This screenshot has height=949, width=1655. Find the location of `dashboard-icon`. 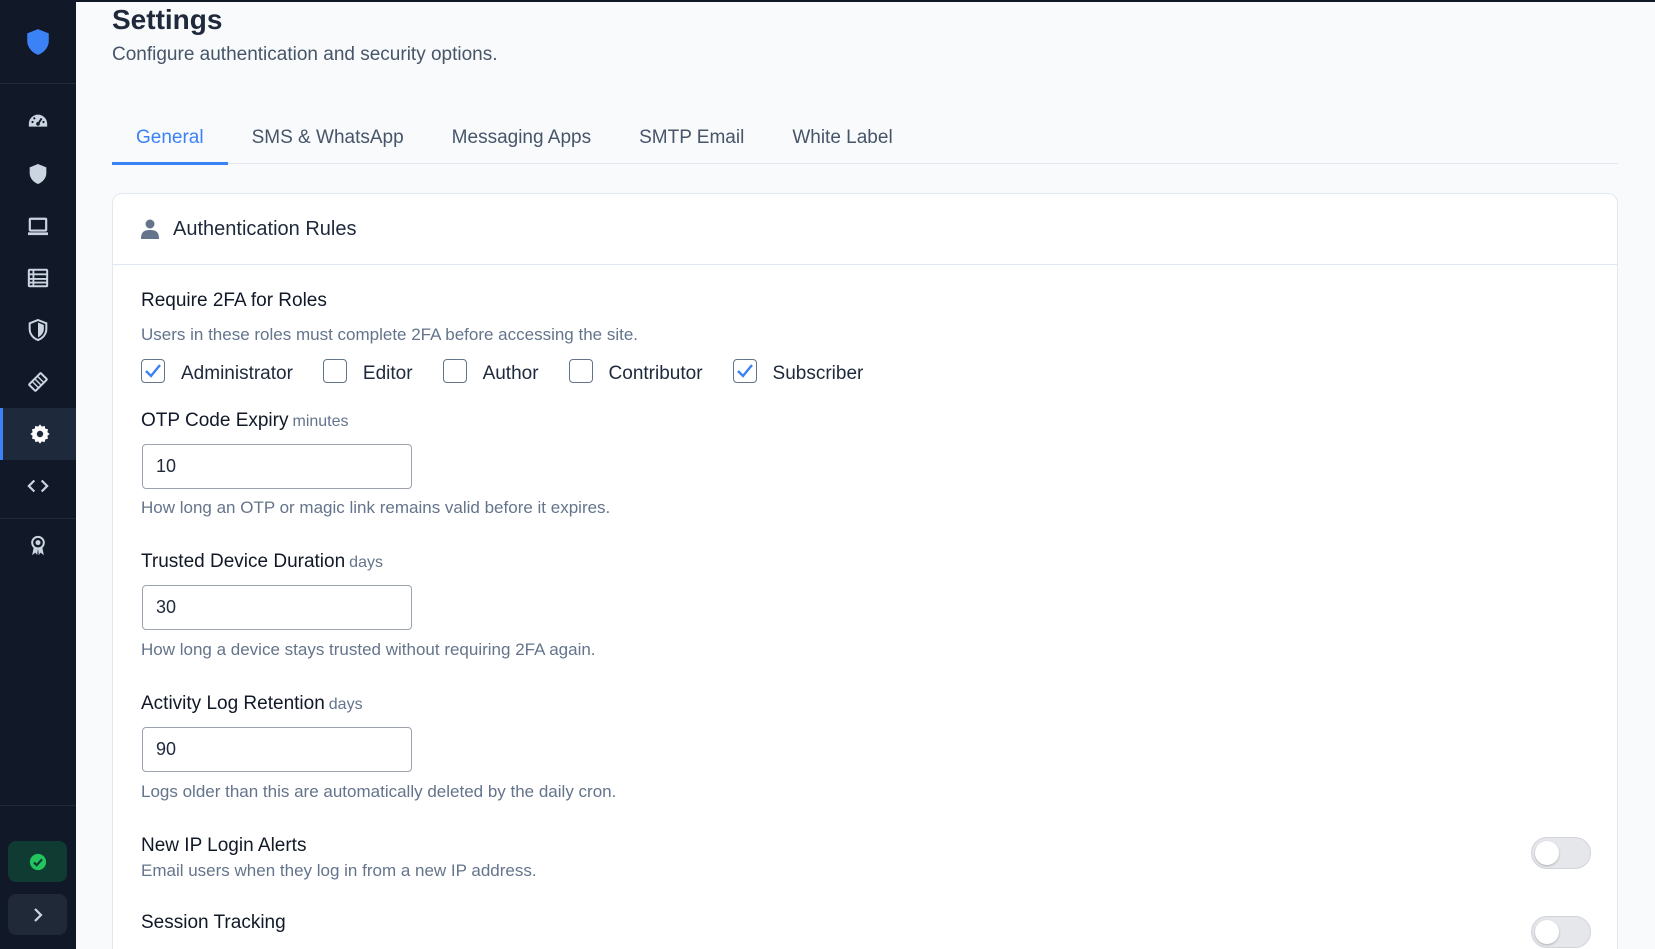

dashboard-icon is located at coordinates (38, 120).